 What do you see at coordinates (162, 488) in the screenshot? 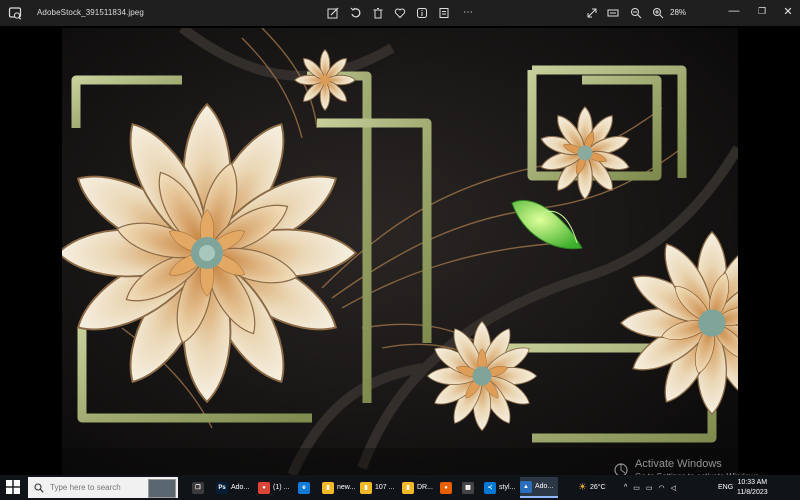
I see `search-highlight-thumbnail` at bounding box center [162, 488].